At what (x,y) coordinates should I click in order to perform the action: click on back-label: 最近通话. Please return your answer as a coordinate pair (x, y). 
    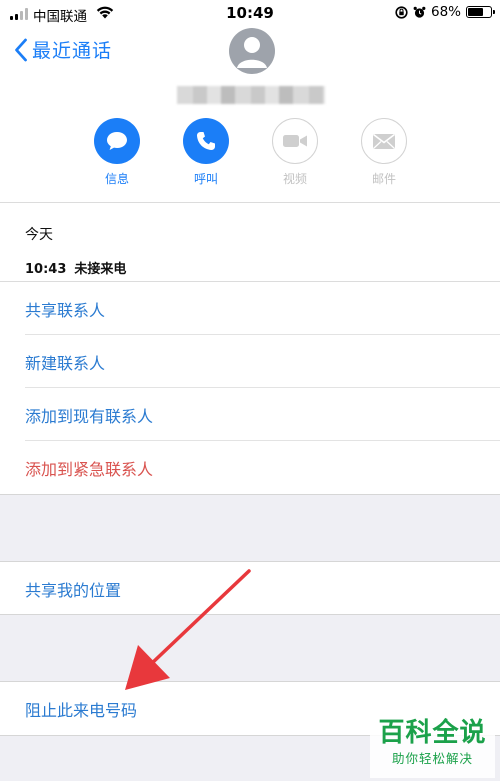
    Looking at the image, I should click on (72, 51).